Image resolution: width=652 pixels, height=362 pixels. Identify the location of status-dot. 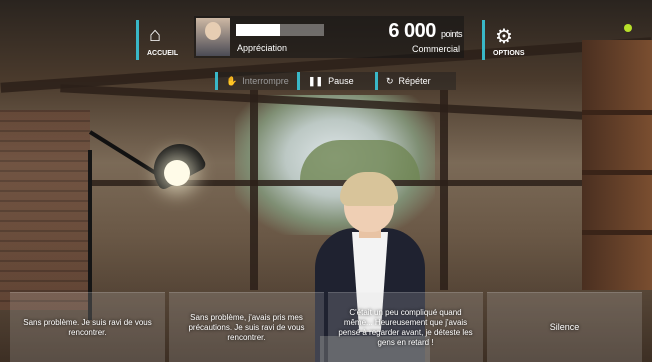
(628, 28).